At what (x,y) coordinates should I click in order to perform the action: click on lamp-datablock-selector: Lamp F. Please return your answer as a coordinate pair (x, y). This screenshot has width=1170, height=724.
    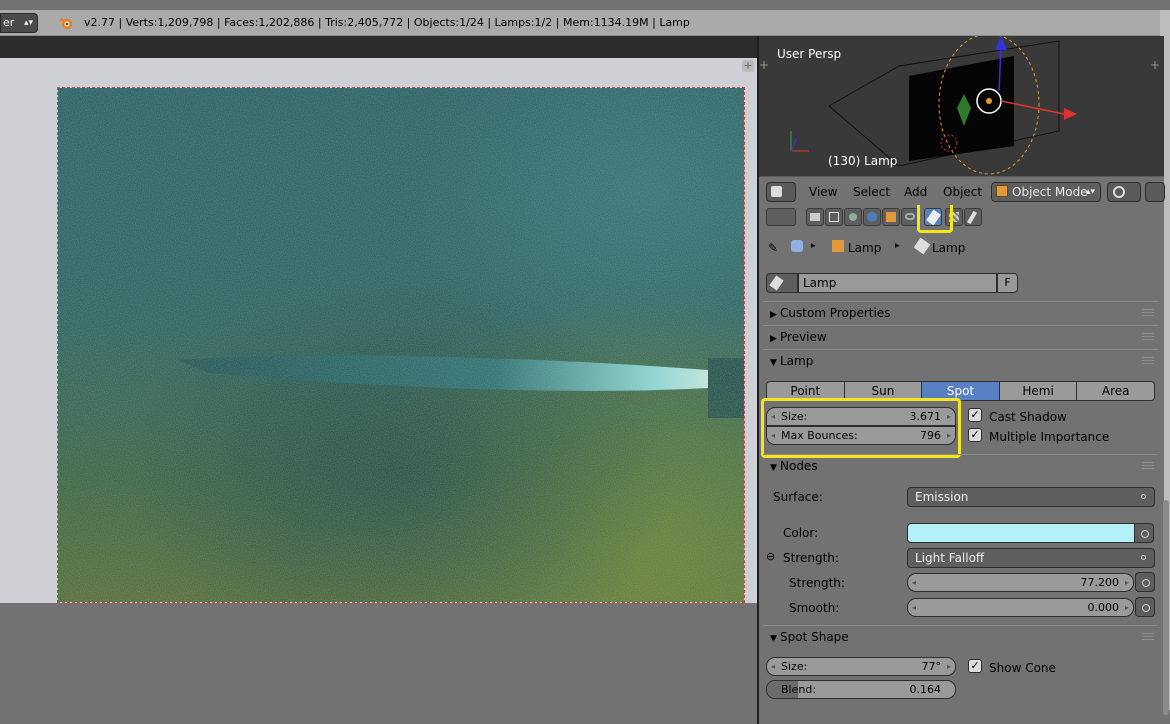
    Looking at the image, I should click on (892, 283).